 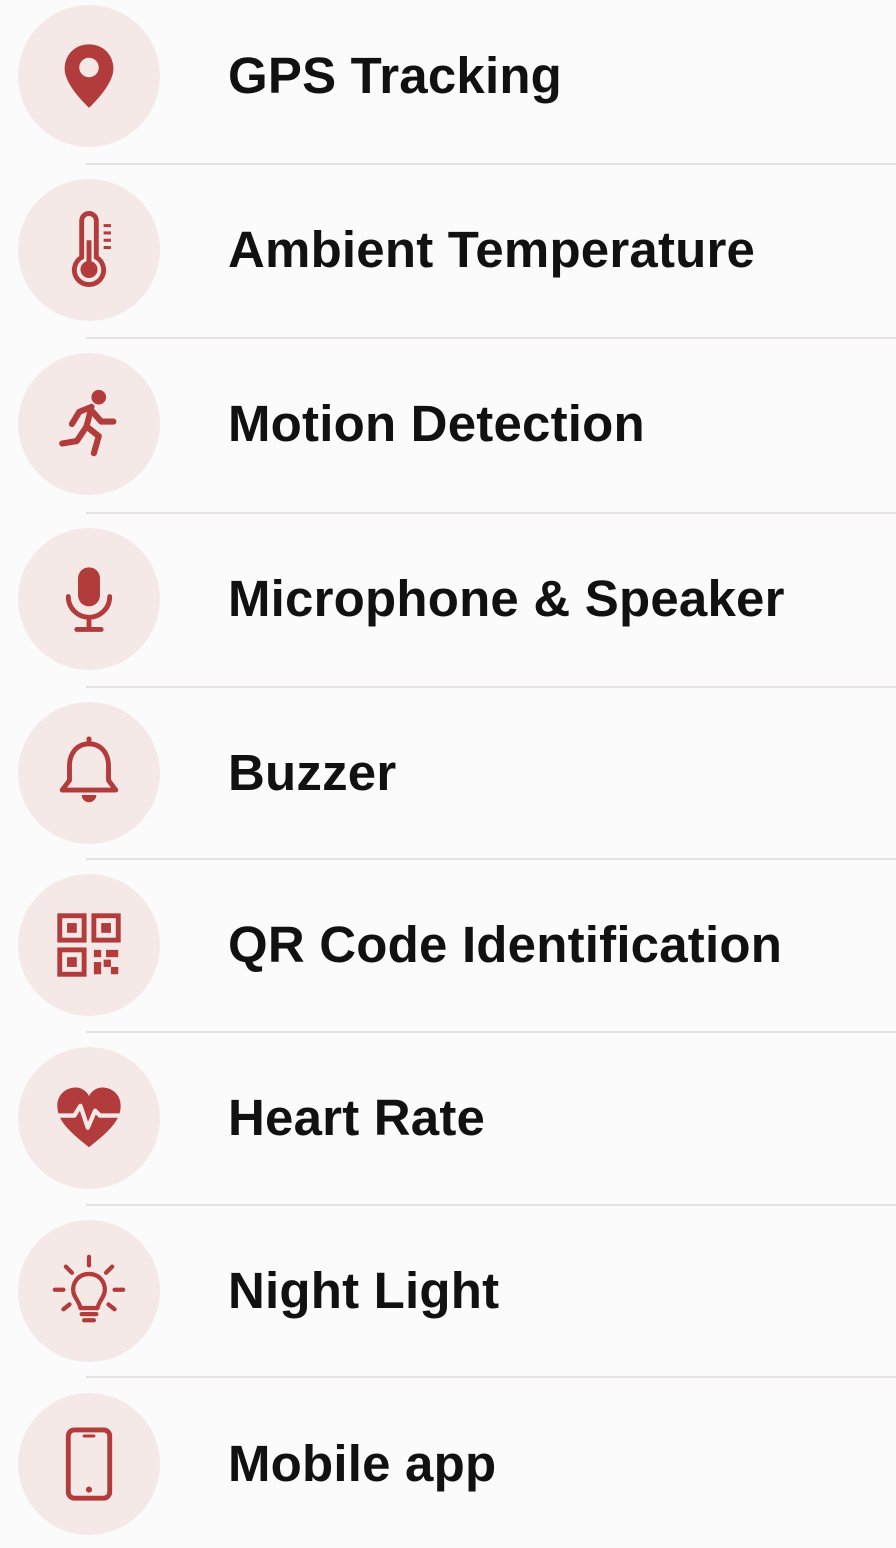 What do you see at coordinates (89, 250) in the screenshot?
I see `thermometer-icon` at bounding box center [89, 250].